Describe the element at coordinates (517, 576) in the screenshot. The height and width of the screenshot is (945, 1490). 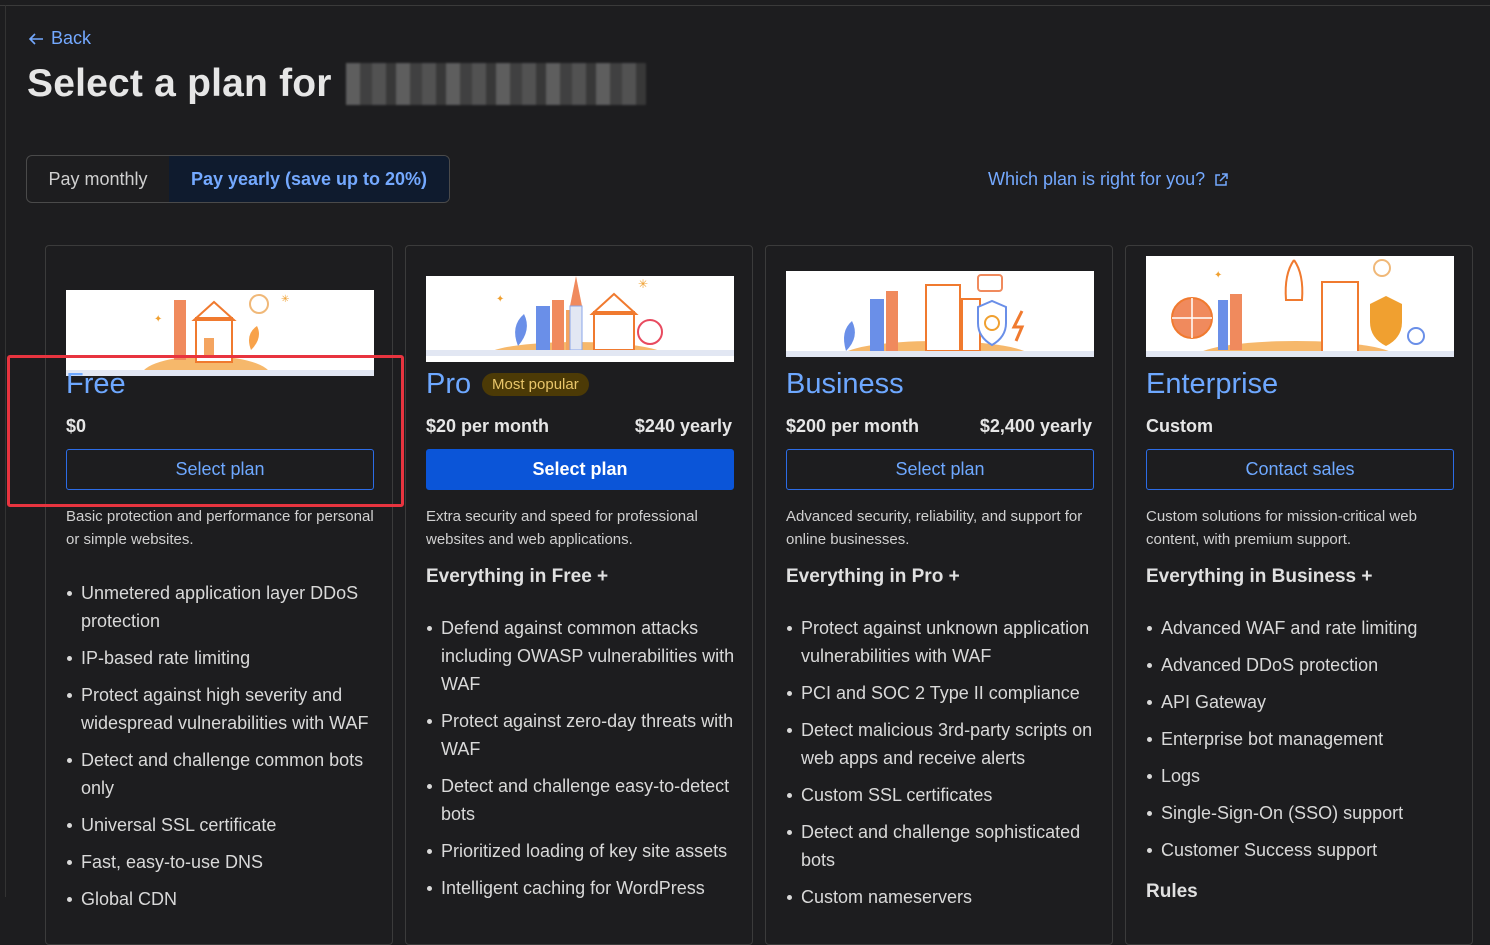
I see `everything-in-label: Everything in Free +` at that location.